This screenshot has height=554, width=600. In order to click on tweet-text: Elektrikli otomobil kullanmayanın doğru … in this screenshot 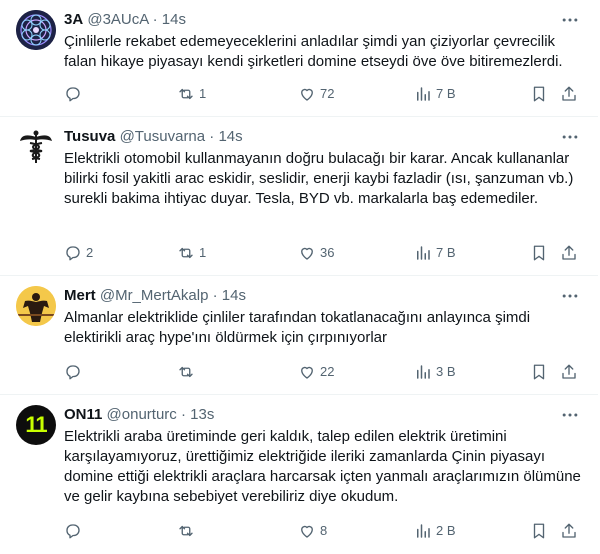, I will do `click(319, 178)`.